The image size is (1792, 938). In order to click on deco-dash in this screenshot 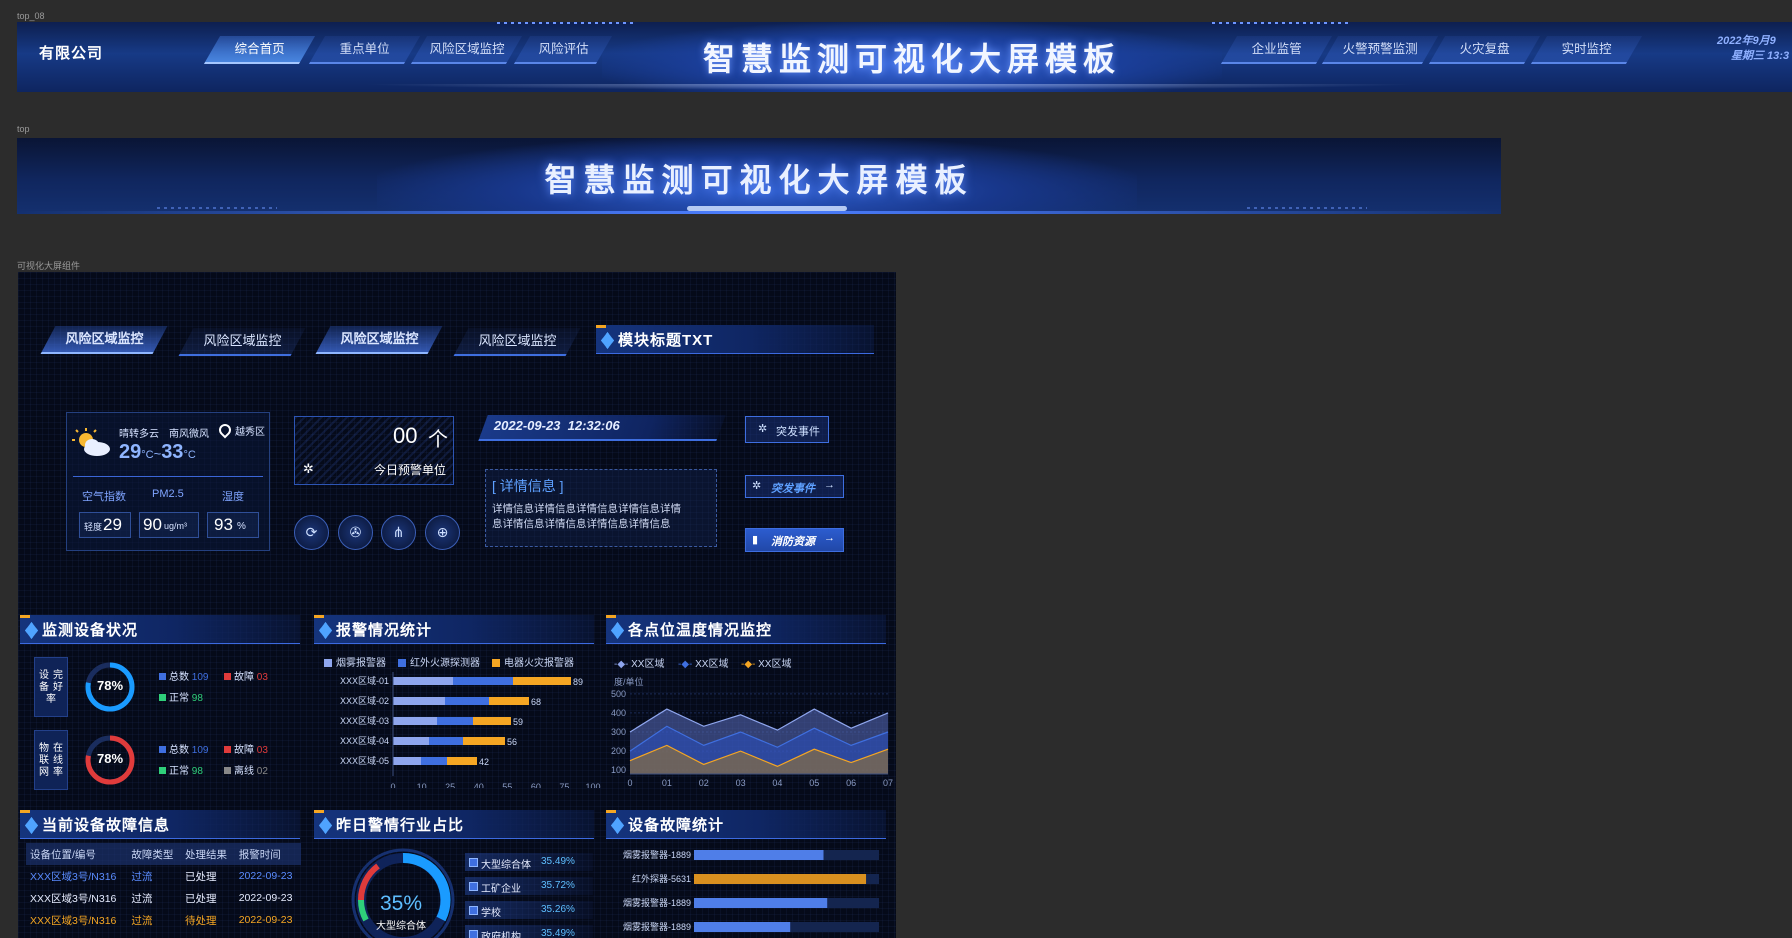, I will do `click(217, 208)`.